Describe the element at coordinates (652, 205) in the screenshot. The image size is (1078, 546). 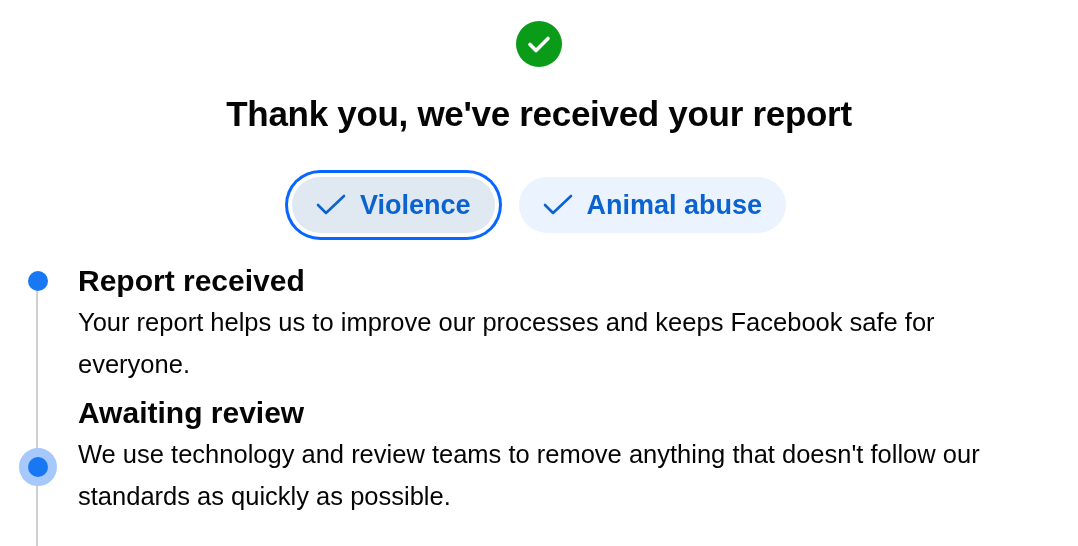
I see `category-chip: Animal abuse` at that location.